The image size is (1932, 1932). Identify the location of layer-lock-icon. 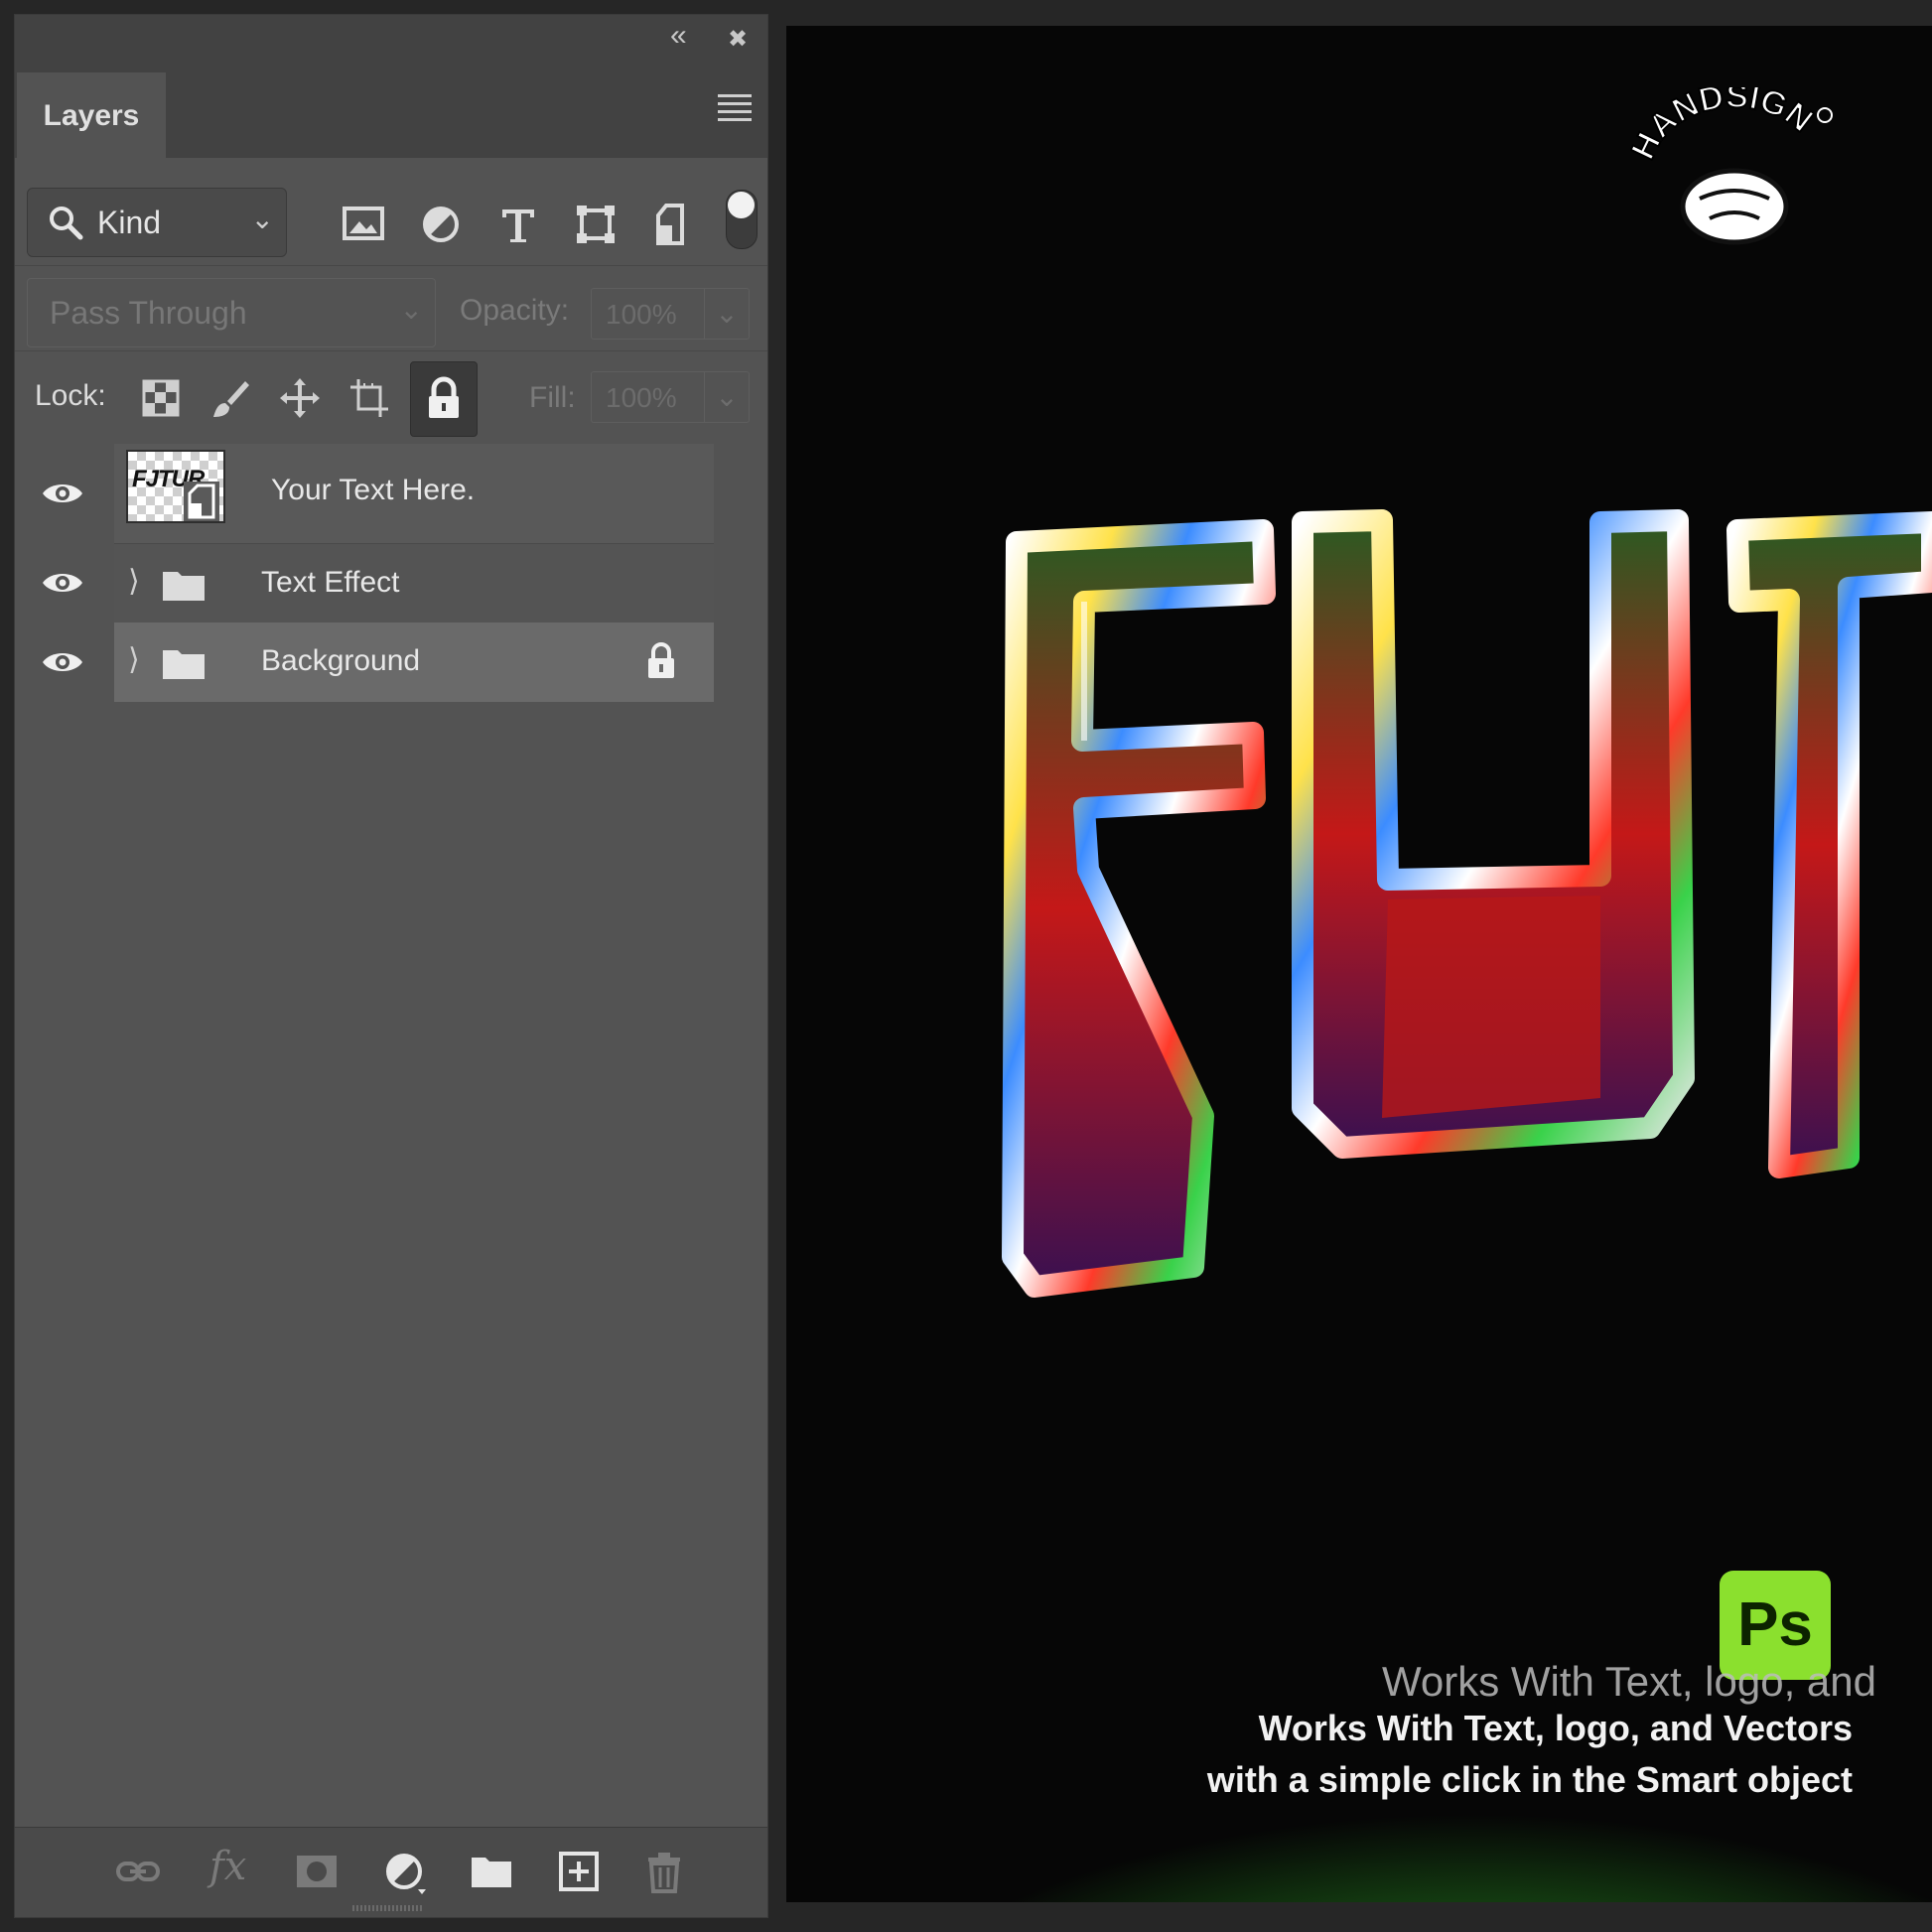
(661, 660).